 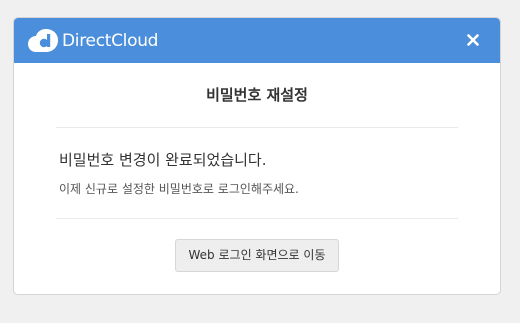 What do you see at coordinates (110, 41) in the screenshot?
I see `logo-text: DirectCloud` at bounding box center [110, 41].